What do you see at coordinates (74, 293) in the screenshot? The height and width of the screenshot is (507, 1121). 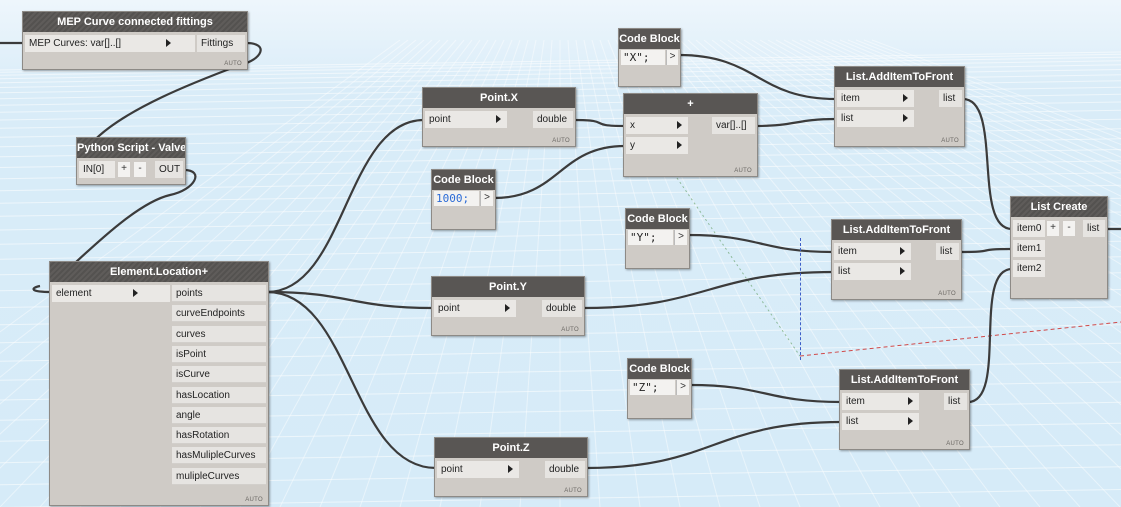 I see `port-label: element` at bounding box center [74, 293].